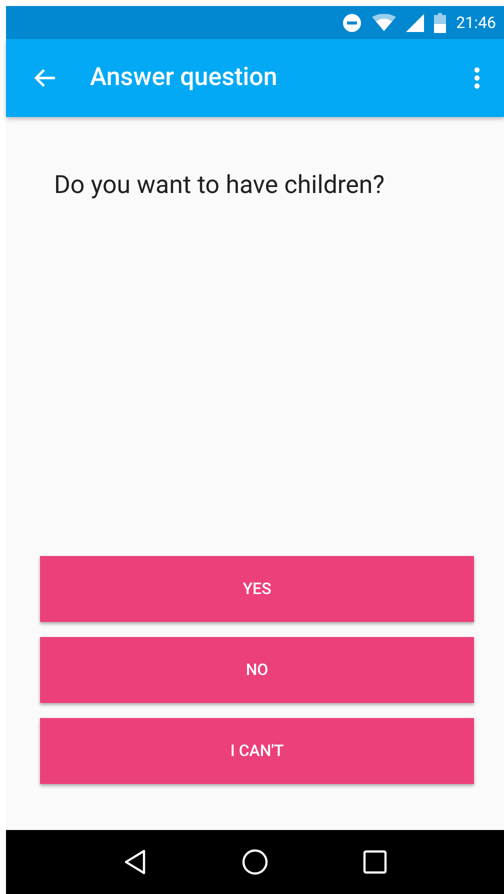 The image size is (504, 894). Describe the element at coordinates (135, 862) in the screenshot. I see `back-nav-icon` at that location.